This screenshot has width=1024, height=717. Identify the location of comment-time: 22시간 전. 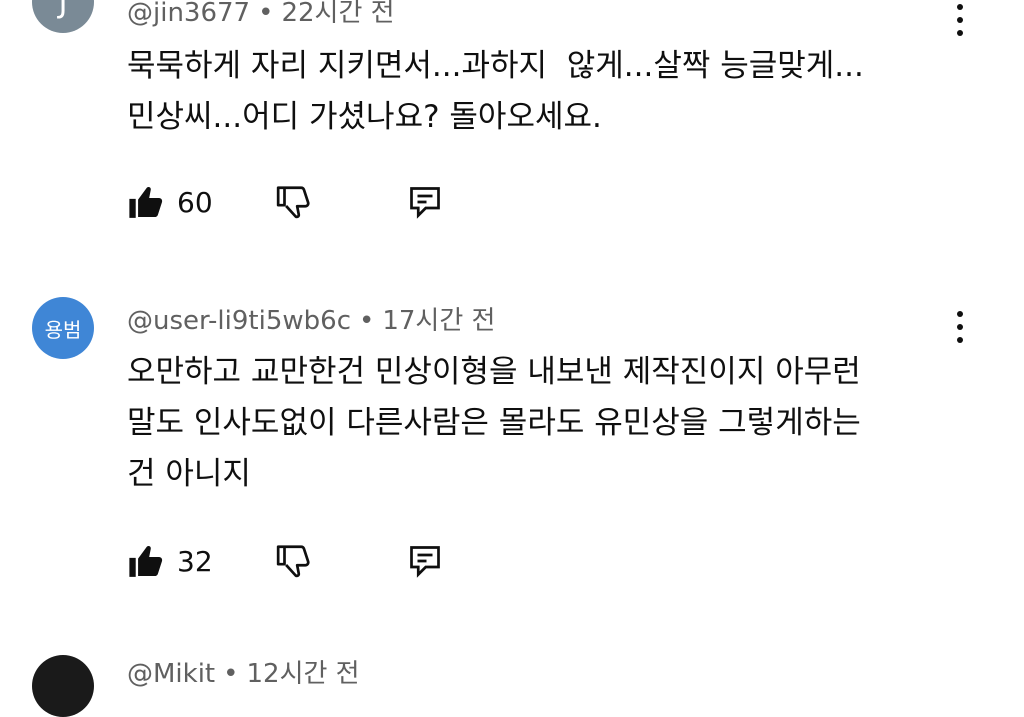
(337, 14).